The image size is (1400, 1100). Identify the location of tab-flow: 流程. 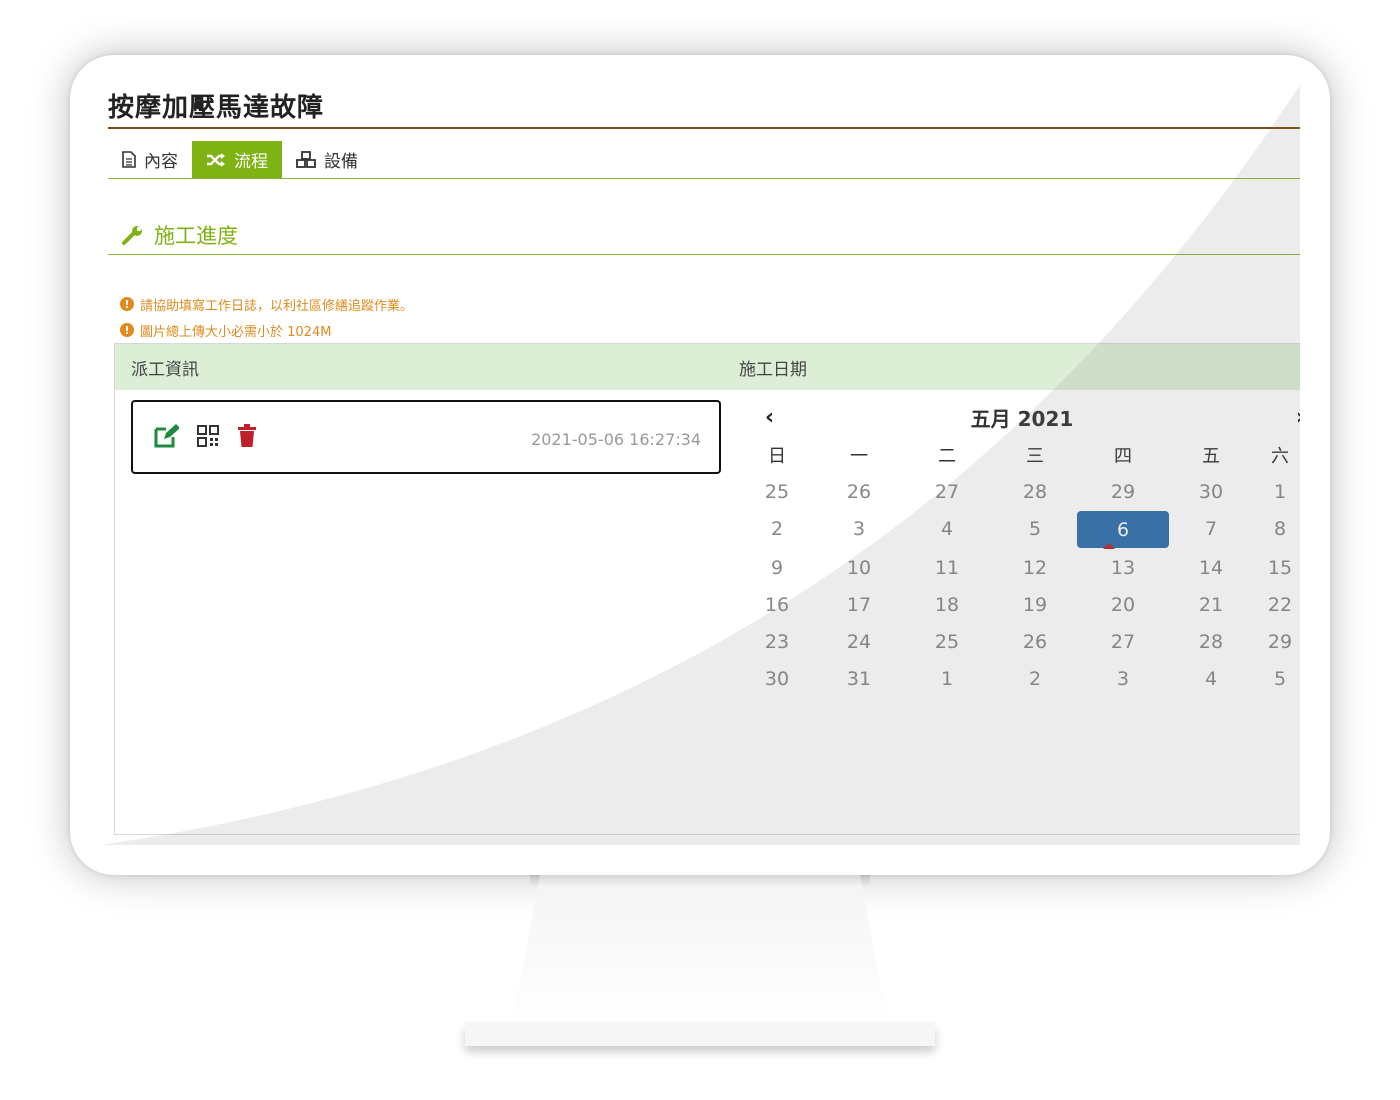
(237, 159).